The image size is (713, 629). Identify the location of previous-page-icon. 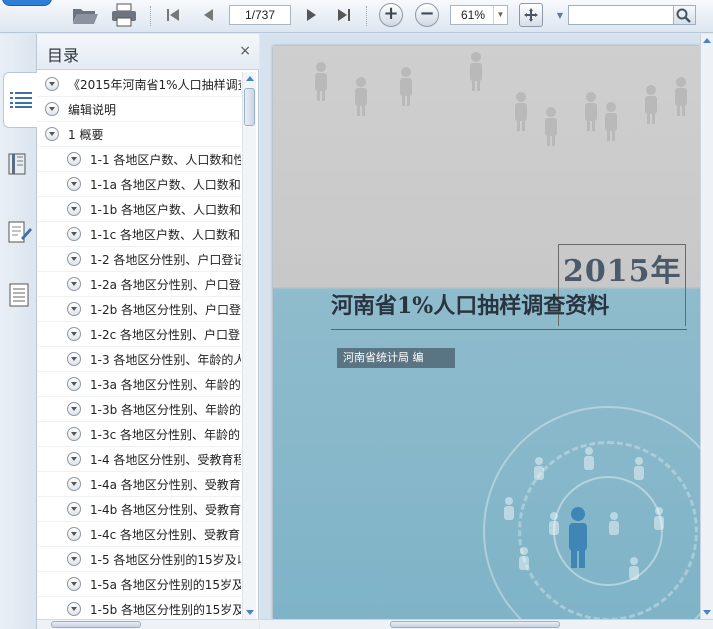
(209, 15).